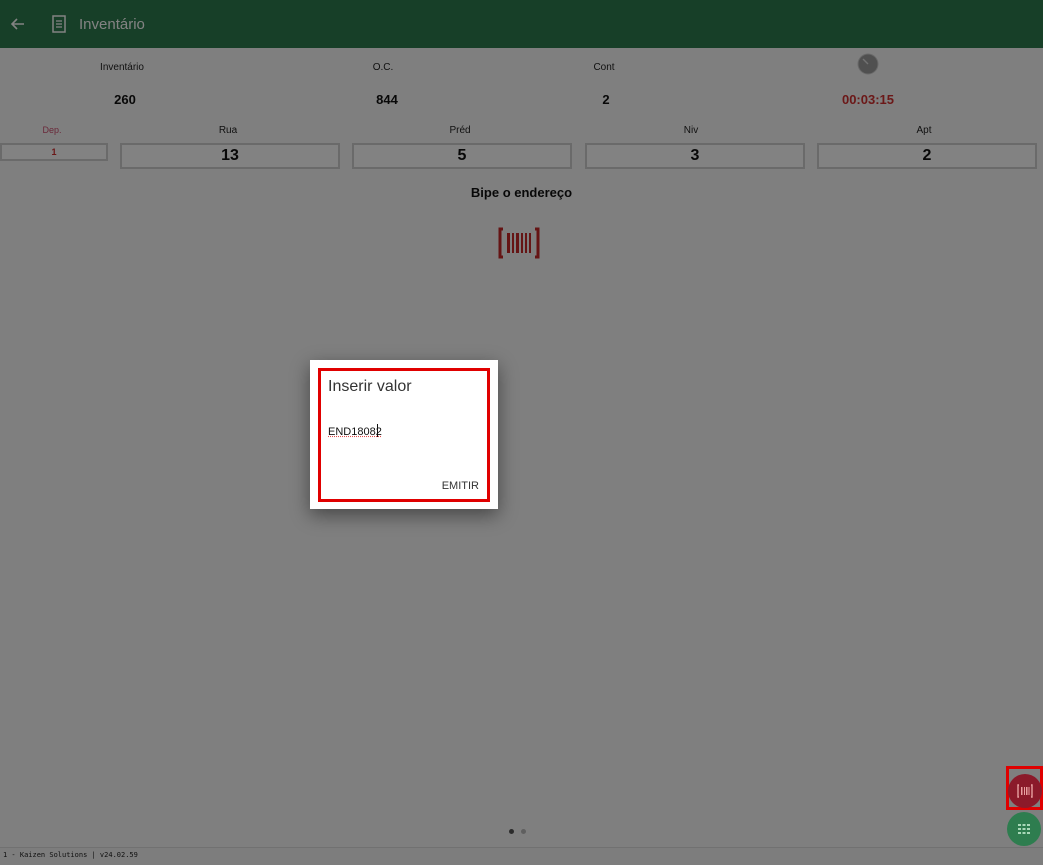 The width and height of the screenshot is (1043, 865). I want to click on emitir-button: EMITIR, so click(460, 486).